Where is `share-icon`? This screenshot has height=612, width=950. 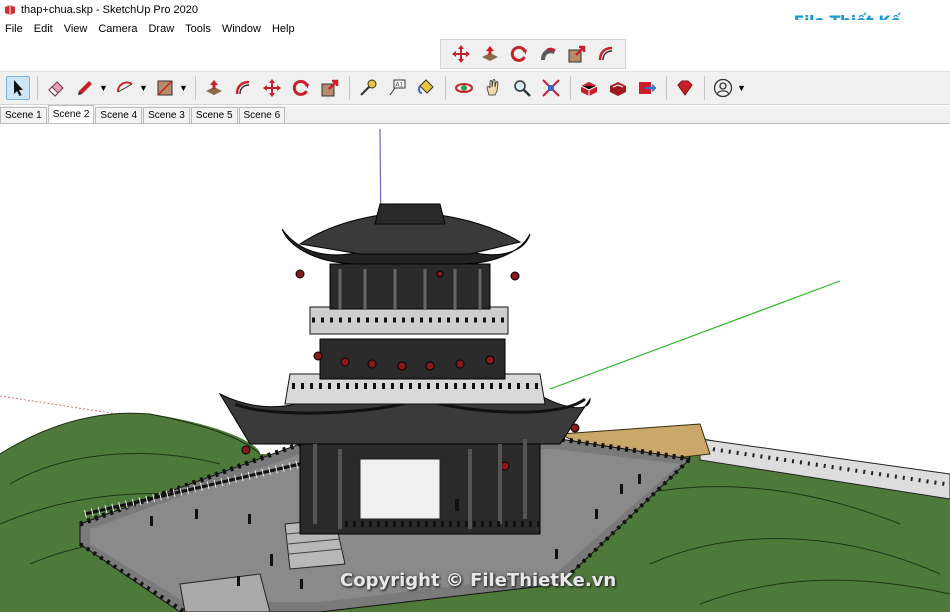
share-icon is located at coordinates (648, 88).